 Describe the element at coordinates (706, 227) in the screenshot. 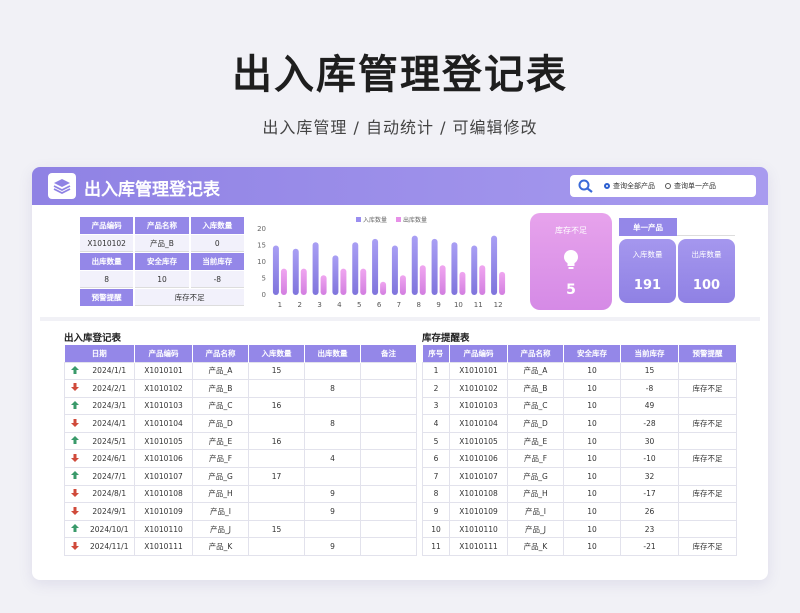

I see `single-product-value` at that location.